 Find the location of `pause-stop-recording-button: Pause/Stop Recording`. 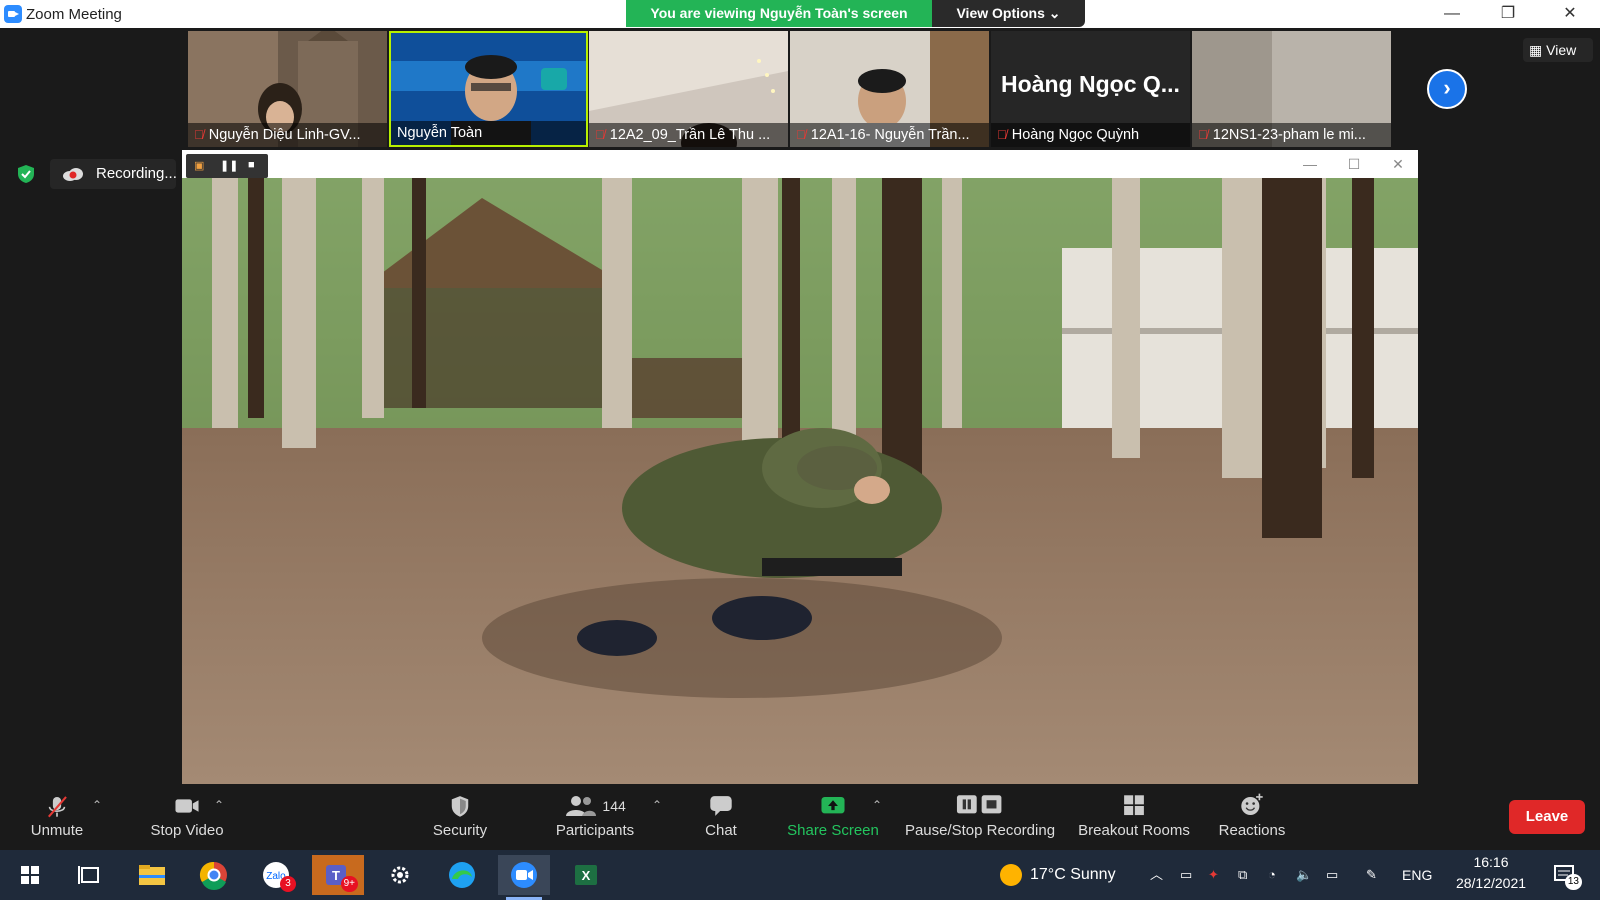

pause-stop-recording-button: Pause/Stop Recording is located at coordinates (980, 817).